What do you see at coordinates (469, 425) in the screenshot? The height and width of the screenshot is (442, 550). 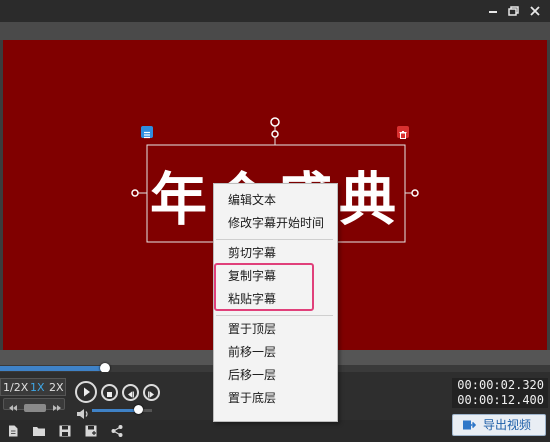 I see `export-icon` at bounding box center [469, 425].